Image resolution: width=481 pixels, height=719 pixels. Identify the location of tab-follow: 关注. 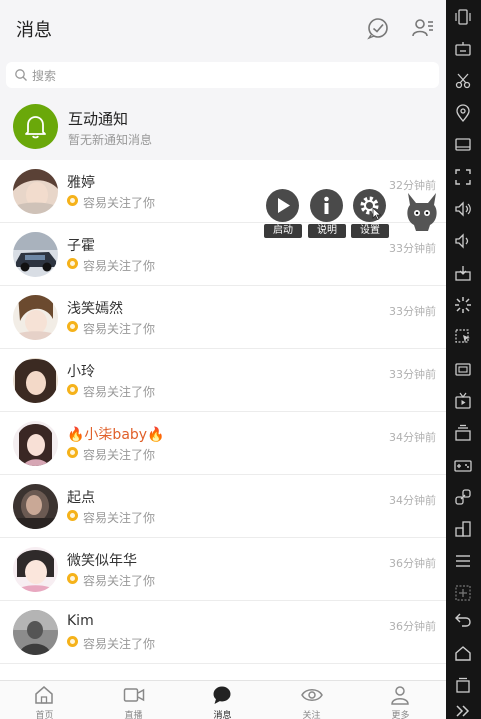
(311, 700).